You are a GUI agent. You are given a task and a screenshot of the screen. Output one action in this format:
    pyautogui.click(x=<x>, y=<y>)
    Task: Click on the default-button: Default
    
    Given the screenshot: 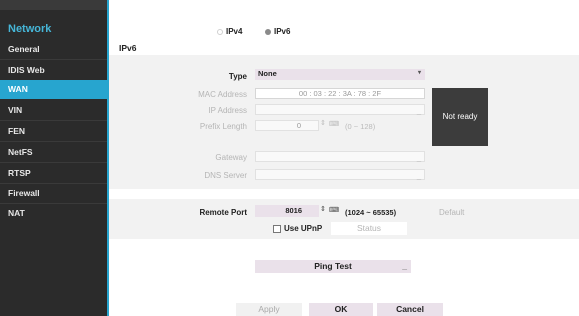 What is the action you would take?
    pyautogui.click(x=451, y=212)
    